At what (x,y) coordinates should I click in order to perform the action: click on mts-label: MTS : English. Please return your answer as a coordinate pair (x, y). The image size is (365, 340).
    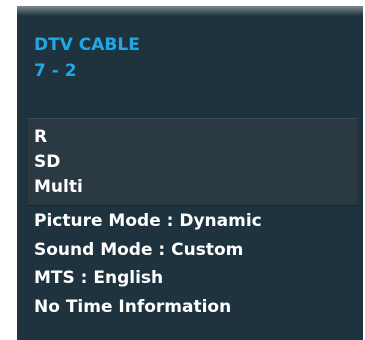
    Looking at the image, I should click on (99, 278).